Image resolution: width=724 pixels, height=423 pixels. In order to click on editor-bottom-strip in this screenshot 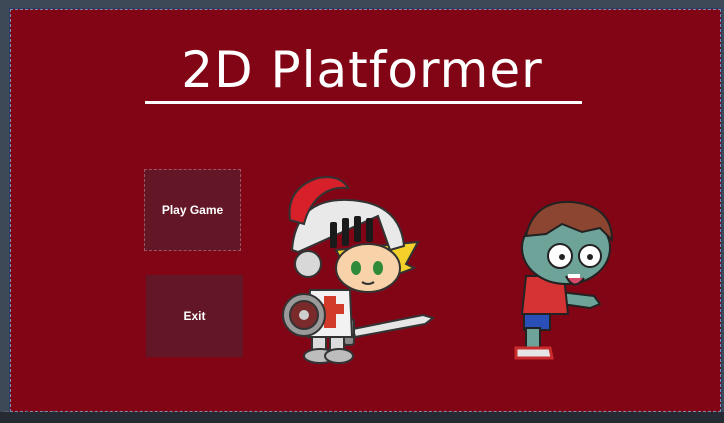, I will do `click(362, 417)`.